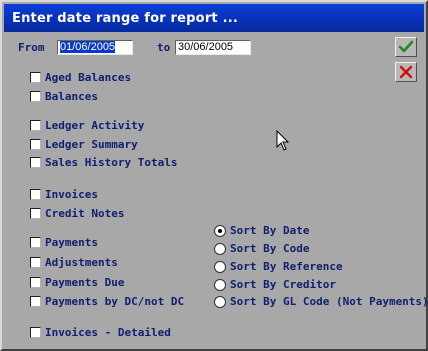 The image size is (428, 351). I want to click on sort-by-gl-code-radio, so click(220, 302).